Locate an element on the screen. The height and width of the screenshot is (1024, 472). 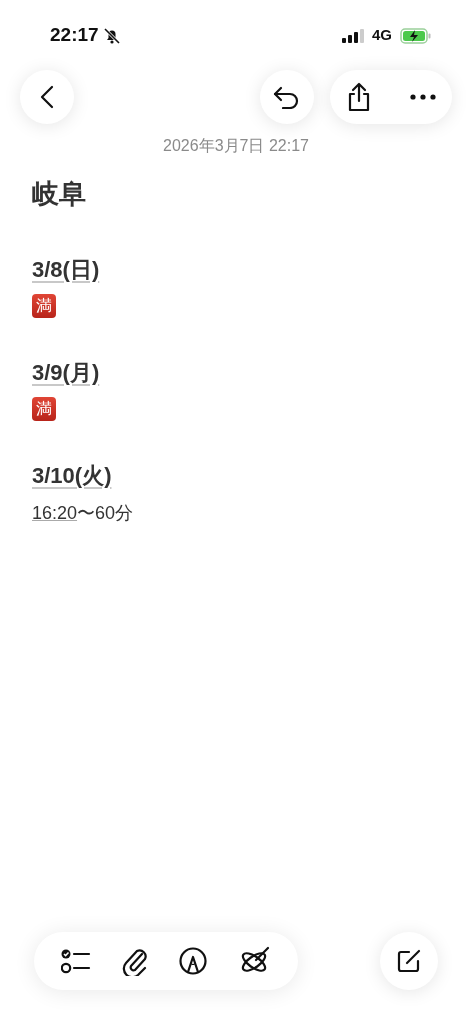
more-button is located at coordinates (423, 97).